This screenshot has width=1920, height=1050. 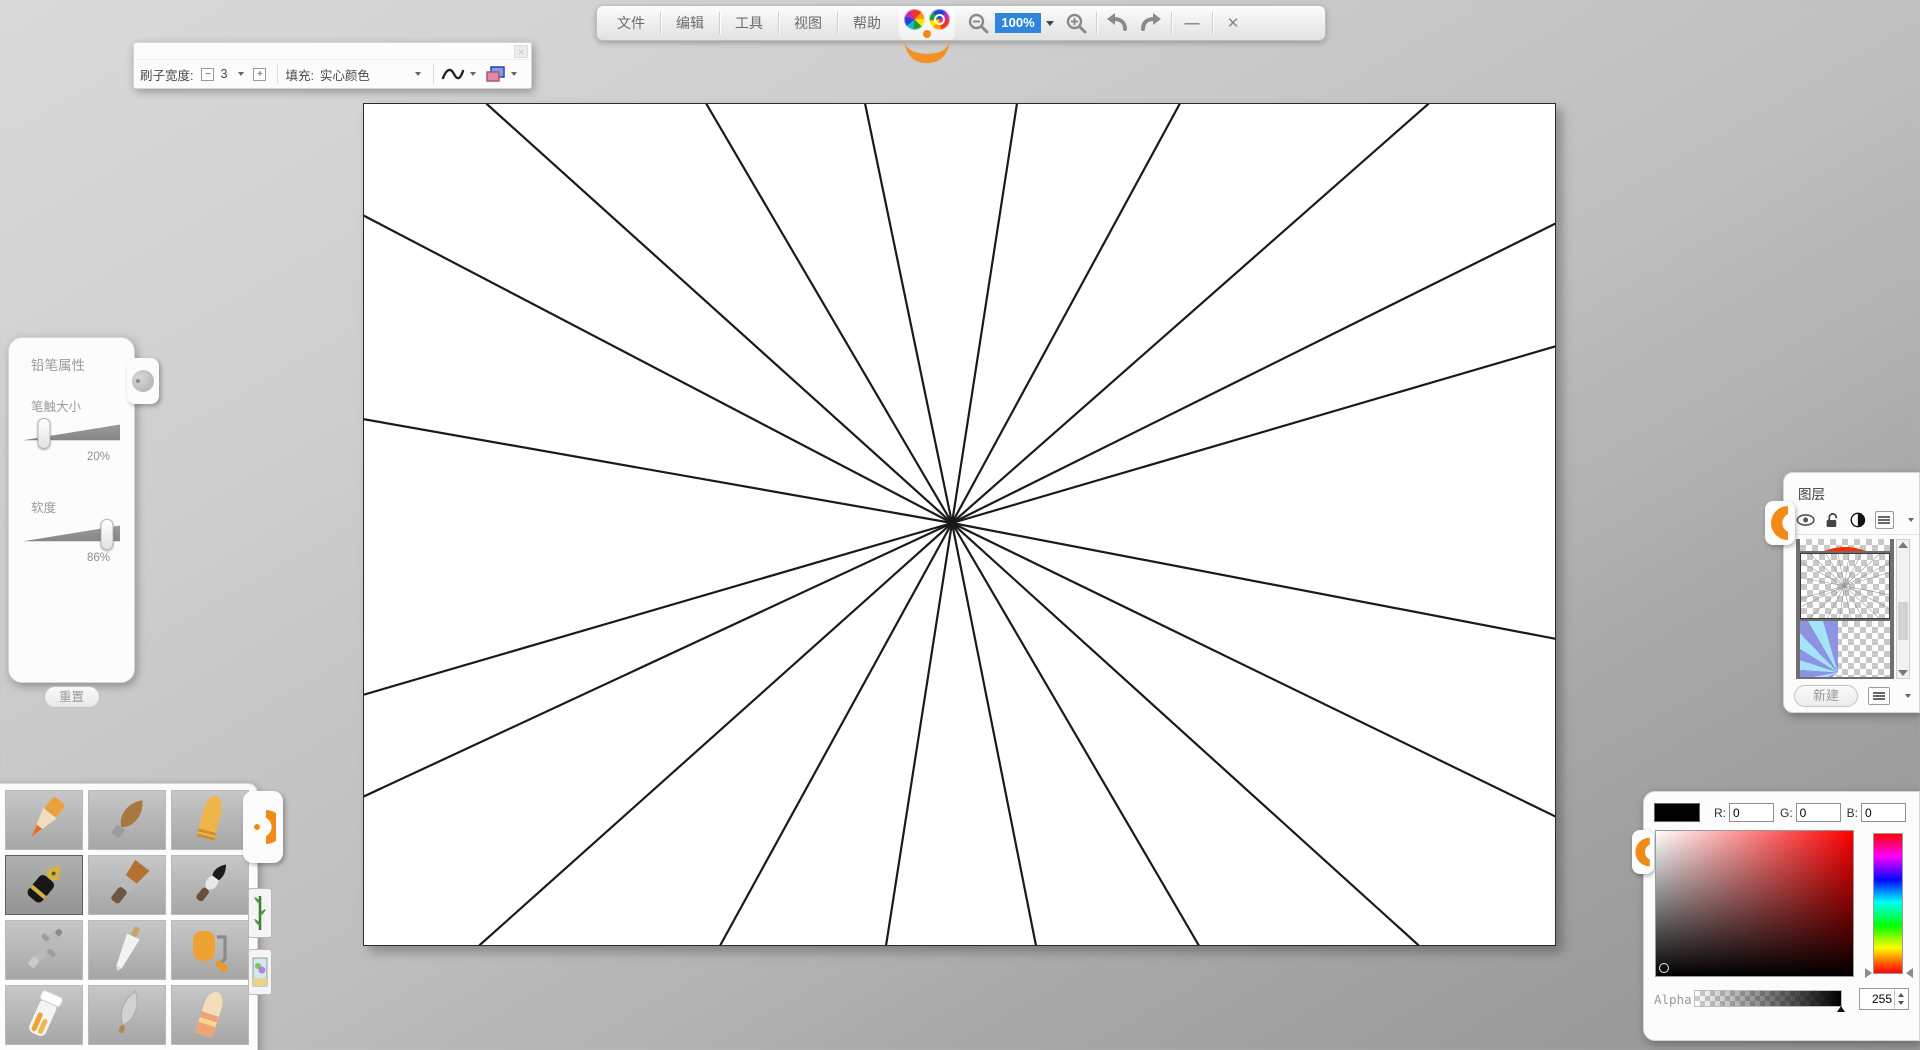 I want to click on color-mode-icon, so click(x=496, y=74).